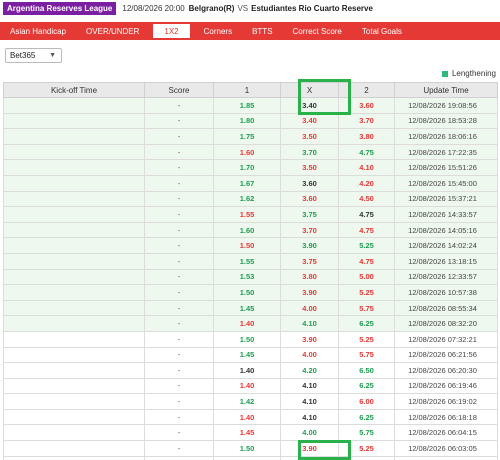  What do you see at coordinates (446, 167) in the screenshot?
I see `update-time-cell: 12/08/2026 15:51:26` at bounding box center [446, 167].